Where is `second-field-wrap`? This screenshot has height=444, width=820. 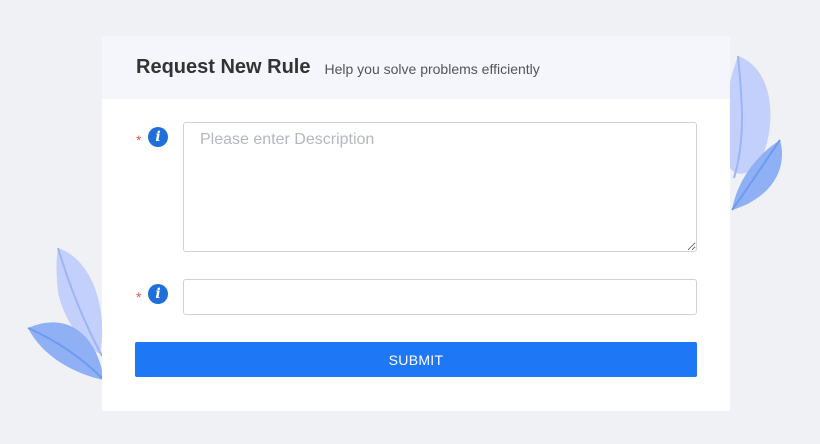
second-field-wrap is located at coordinates (440, 297).